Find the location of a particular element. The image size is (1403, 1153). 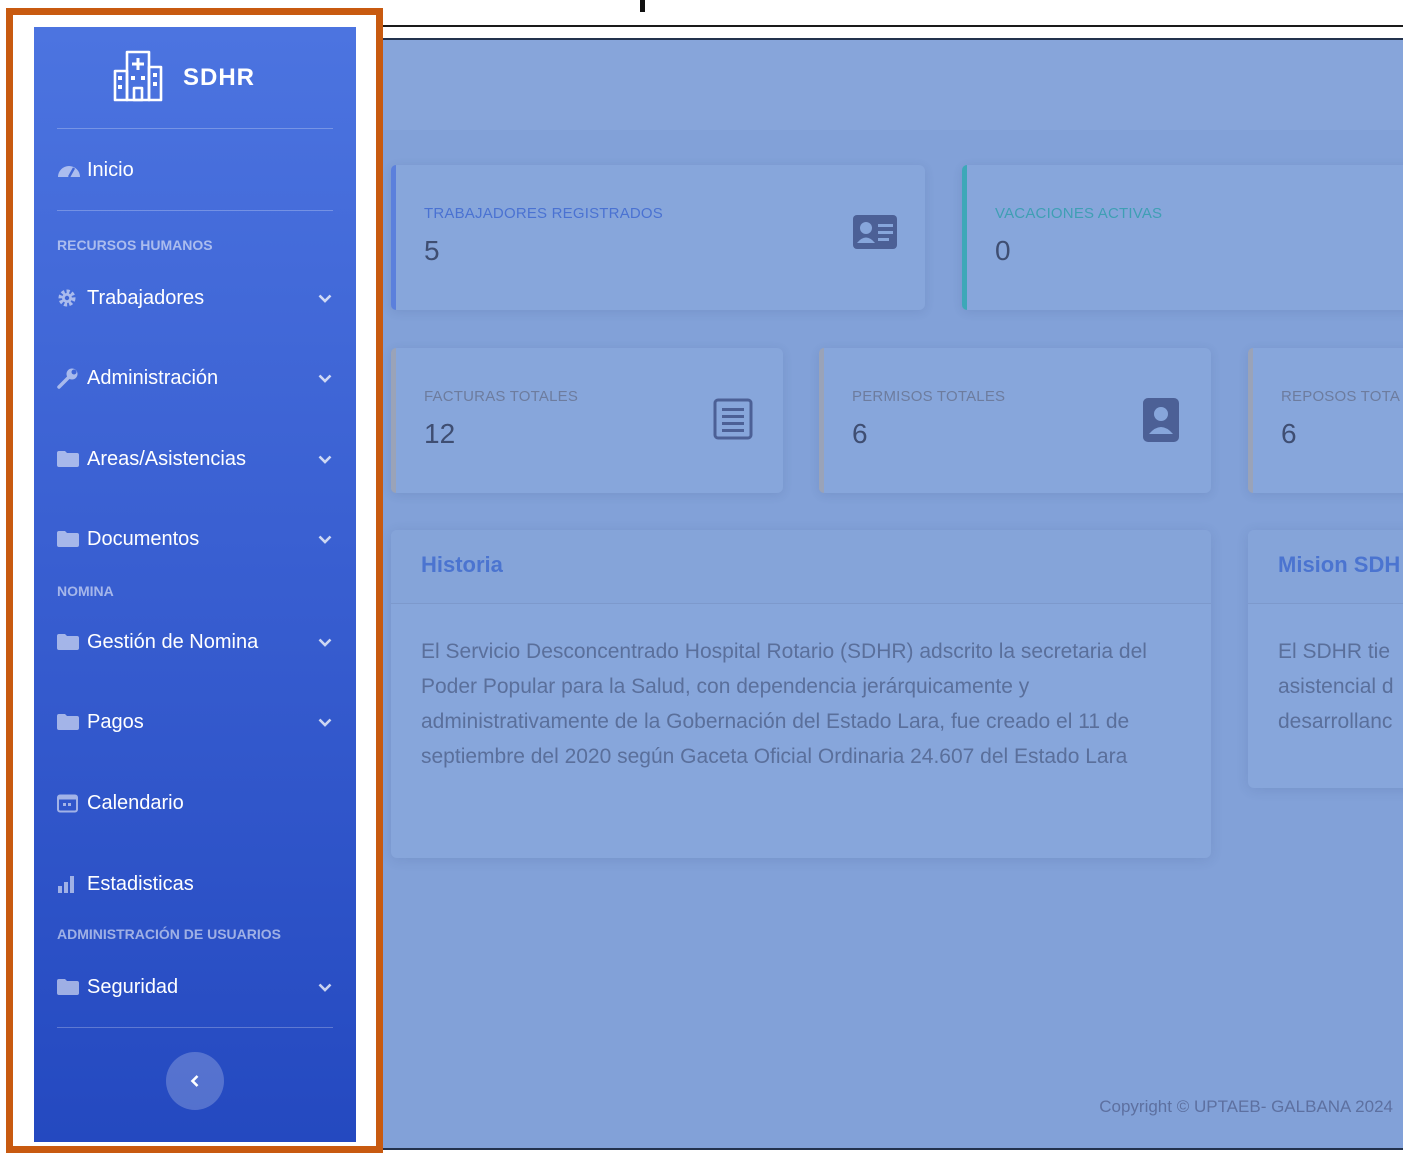

stat-card-vacations: VACACIONES ACTIVAS 0 is located at coordinates (1182, 237).